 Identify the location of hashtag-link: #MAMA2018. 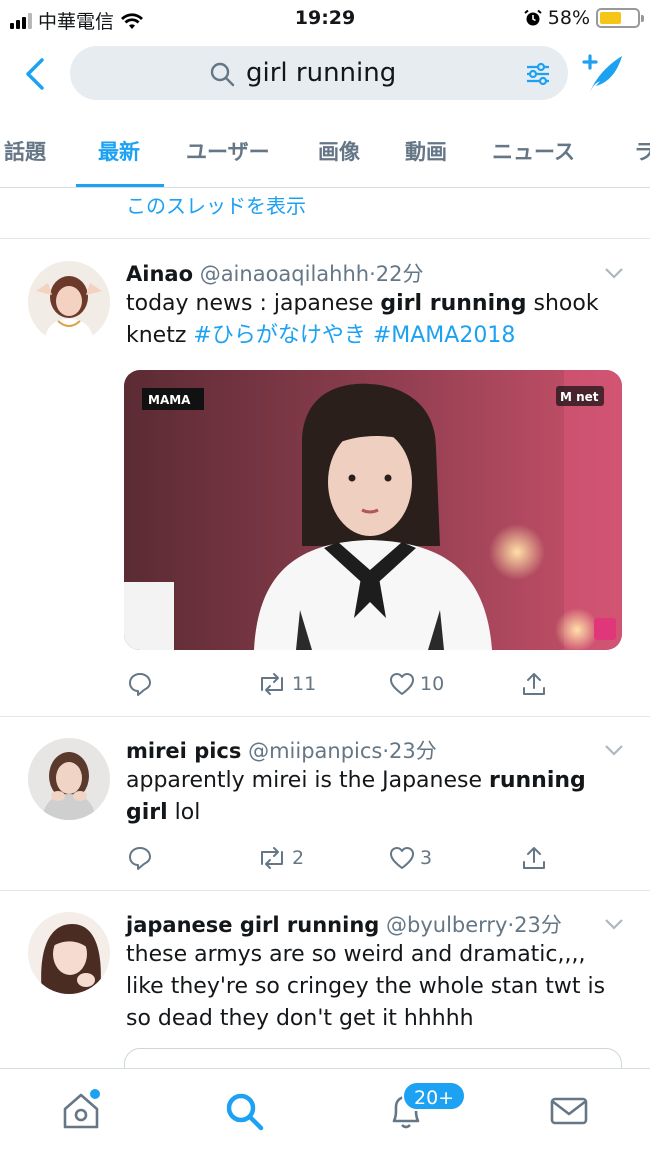
(444, 335).